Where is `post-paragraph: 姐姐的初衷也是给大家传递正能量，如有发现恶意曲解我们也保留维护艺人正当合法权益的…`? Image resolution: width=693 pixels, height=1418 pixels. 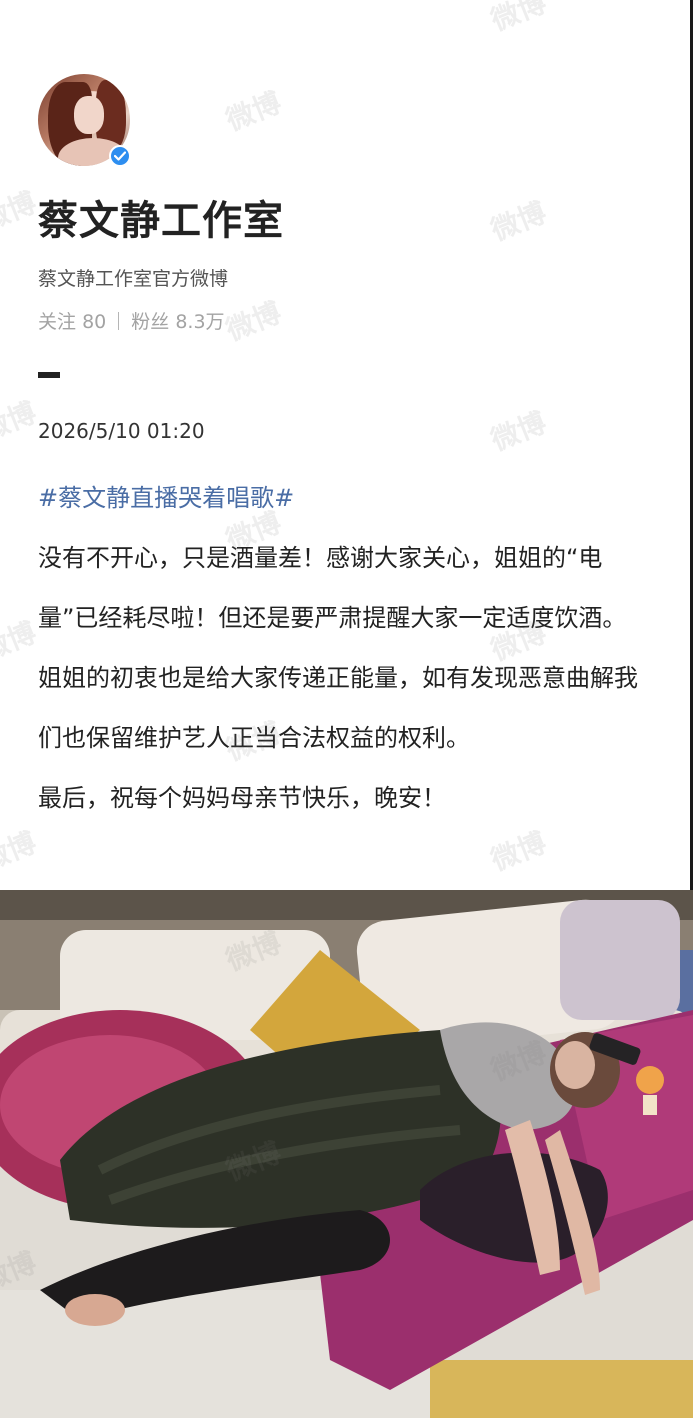
post-paragraph: 姐姐的初衷也是给大家传递正能量，如有发现恶意曲解我们也保留维护艺人正当合法权益的… is located at coordinates (338, 708).